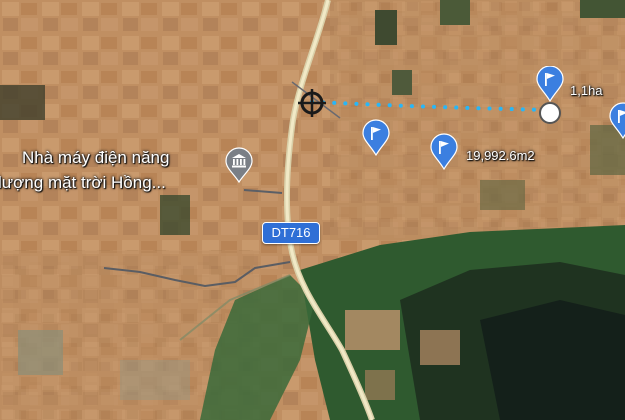 This screenshot has width=625, height=420. What do you see at coordinates (95, 157) in the screenshot?
I see `poi-label-line1: Nhà máy điện năng` at bounding box center [95, 157].